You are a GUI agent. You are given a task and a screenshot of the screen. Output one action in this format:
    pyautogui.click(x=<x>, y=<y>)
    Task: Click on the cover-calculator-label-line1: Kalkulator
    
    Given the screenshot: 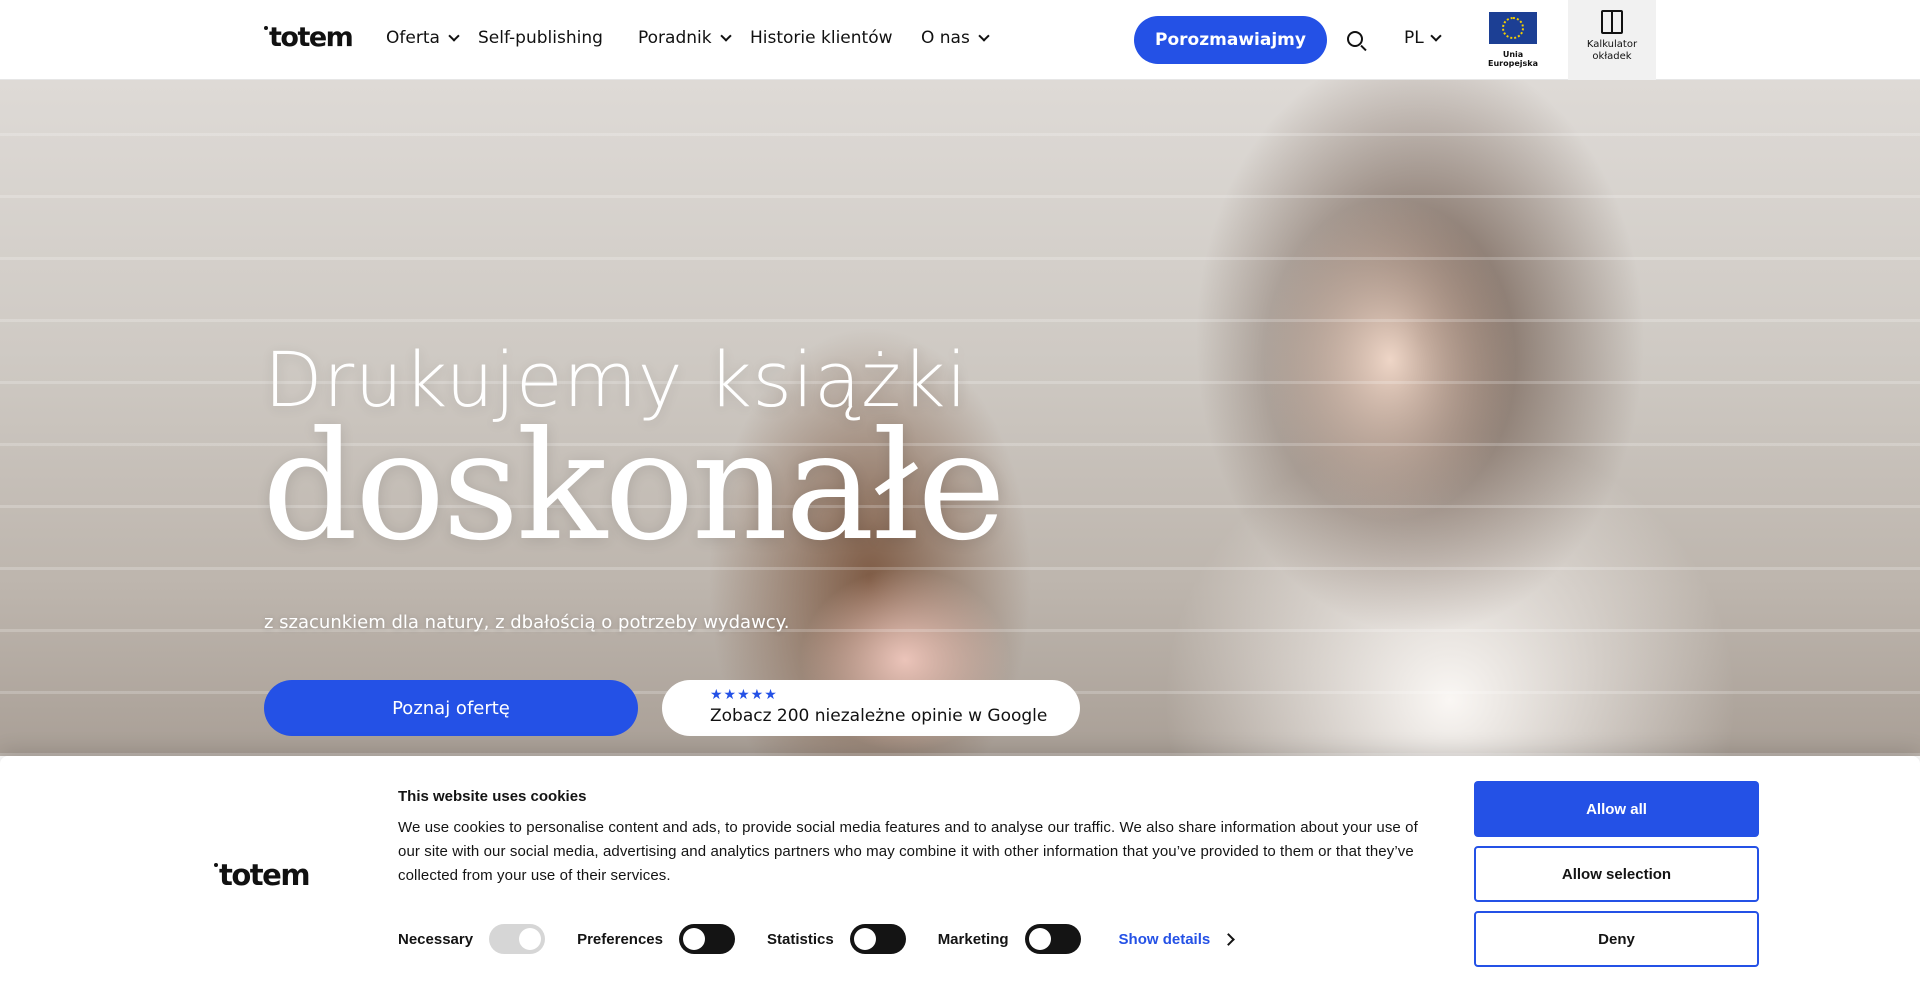 What is the action you would take?
    pyautogui.click(x=1612, y=44)
    